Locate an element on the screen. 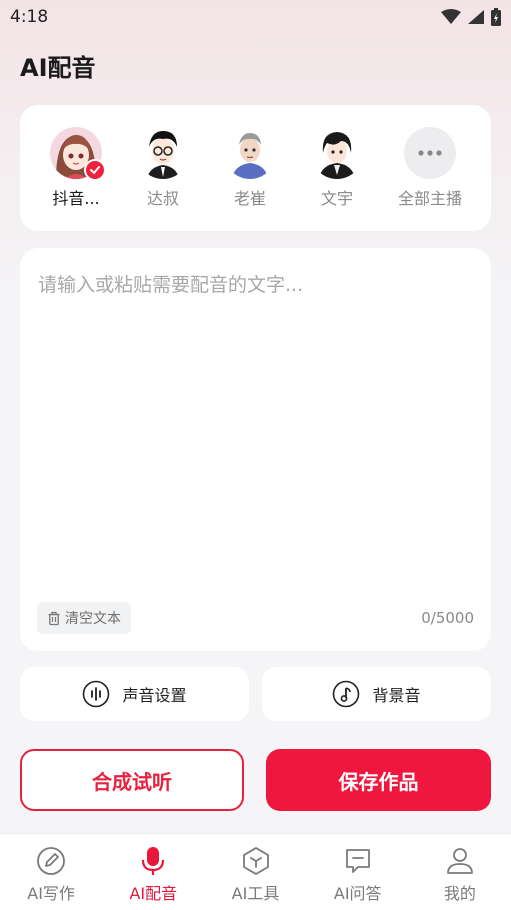 This screenshot has height=910, width=511. tab-ai-qa: AI问答 is located at coordinates (358, 872).